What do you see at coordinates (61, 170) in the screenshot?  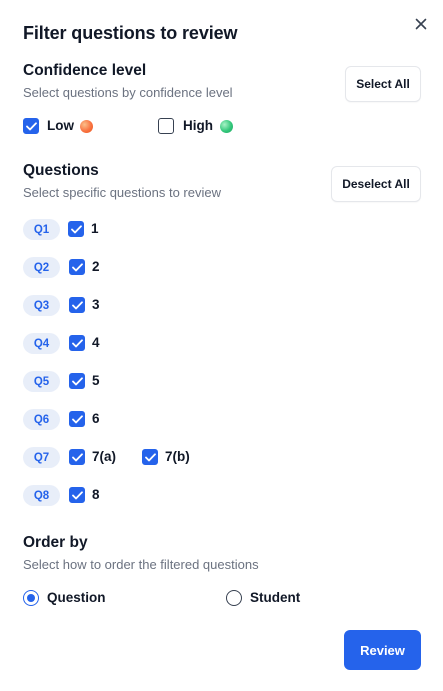 I see `questions-title: Questions` at bounding box center [61, 170].